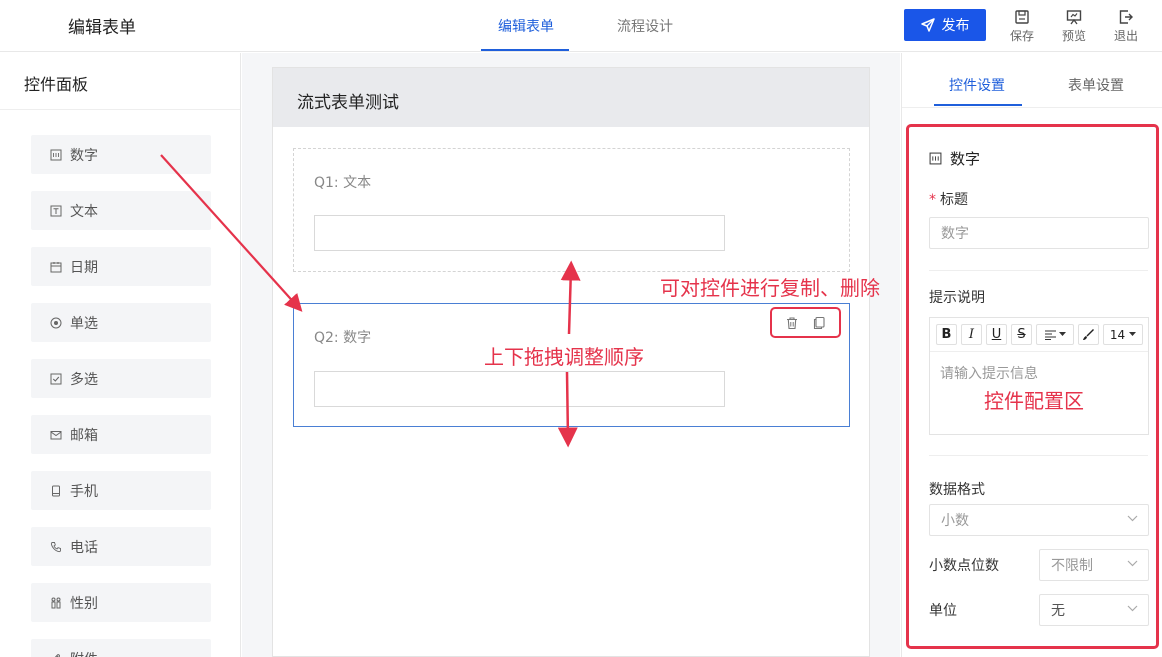  What do you see at coordinates (971, 334) in the screenshot?
I see `italic-button: I` at bounding box center [971, 334].